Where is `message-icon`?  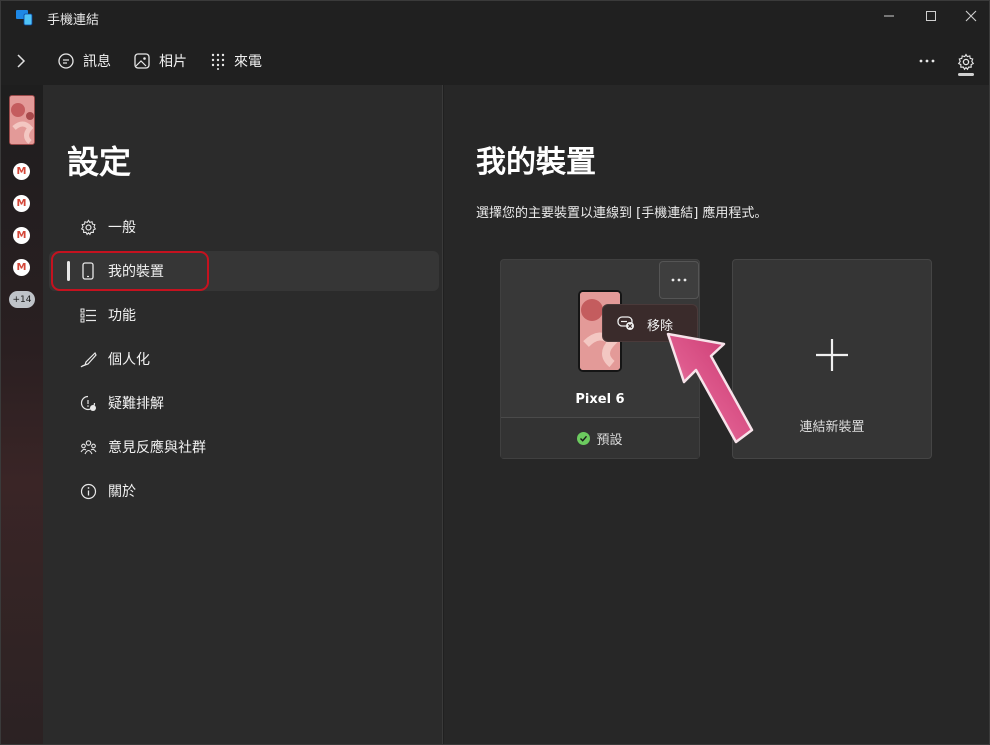 message-icon is located at coordinates (66, 61).